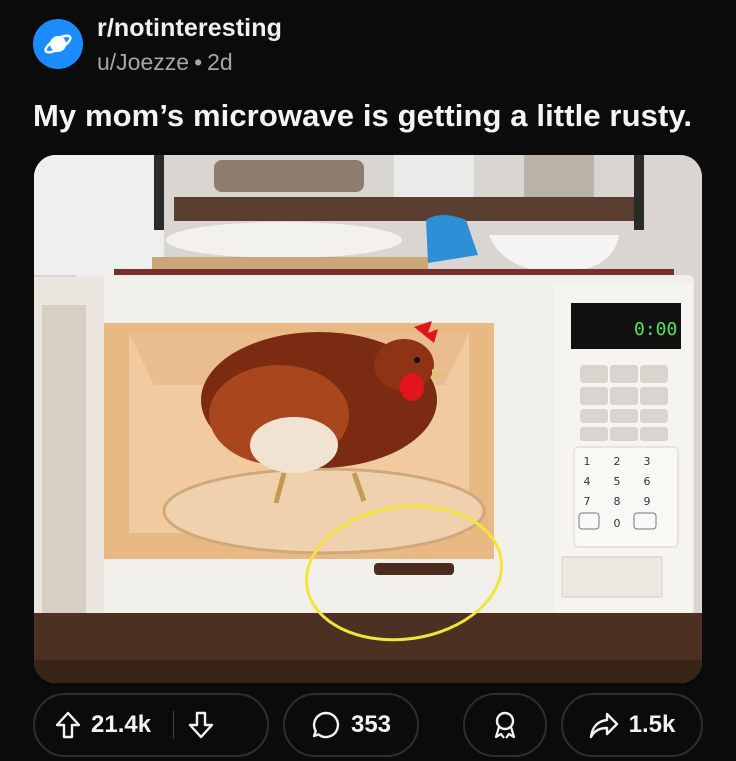 This screenshot has width=736, height=761. Describe the element at coordinates (189, 45) in the screenshot. I see `post-meta: r/notinteresting u/Joezze • 2d` at that location.